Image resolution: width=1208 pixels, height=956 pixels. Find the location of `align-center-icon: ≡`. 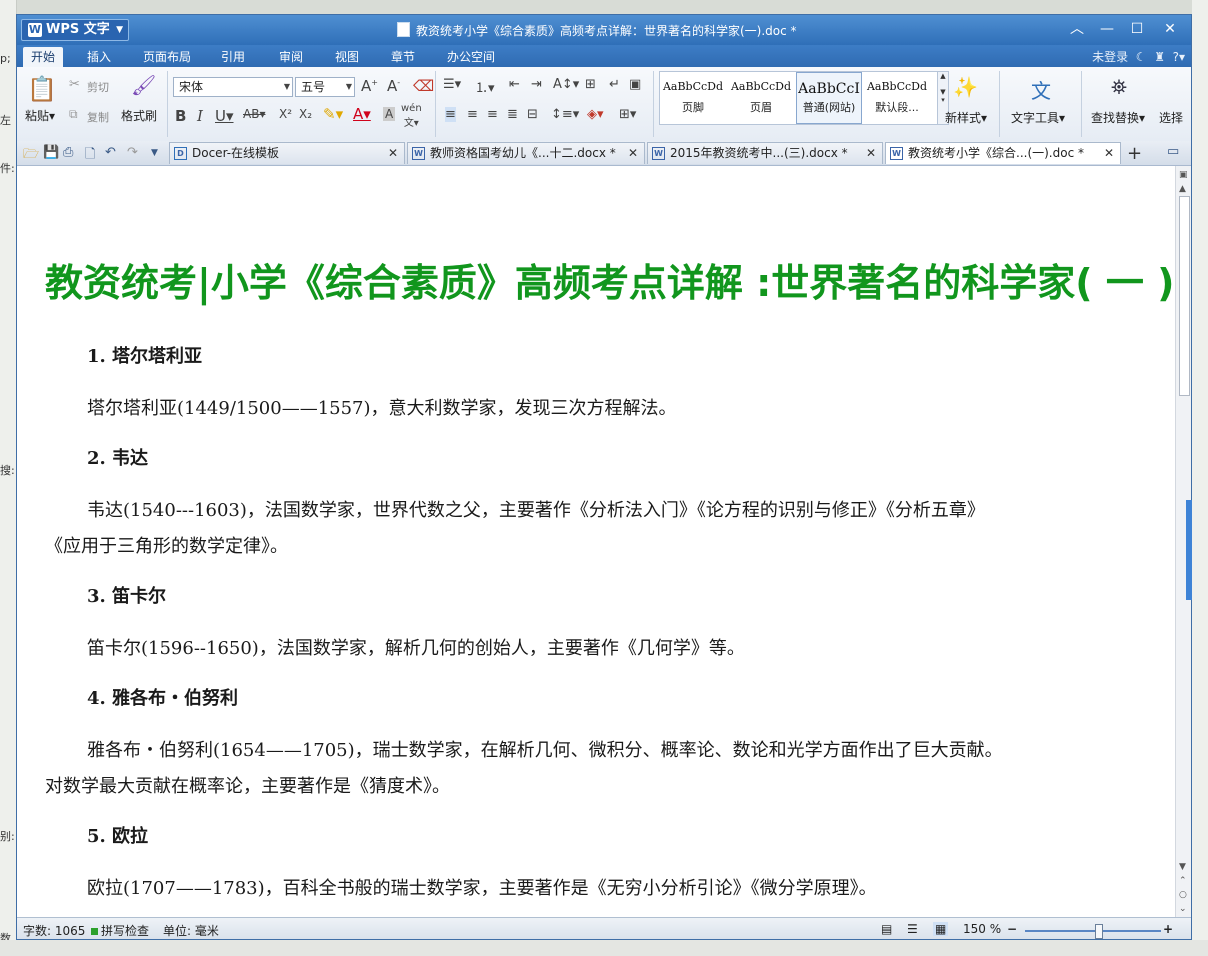

align-center-icon: ≡ is located at coordinates (472, 114).